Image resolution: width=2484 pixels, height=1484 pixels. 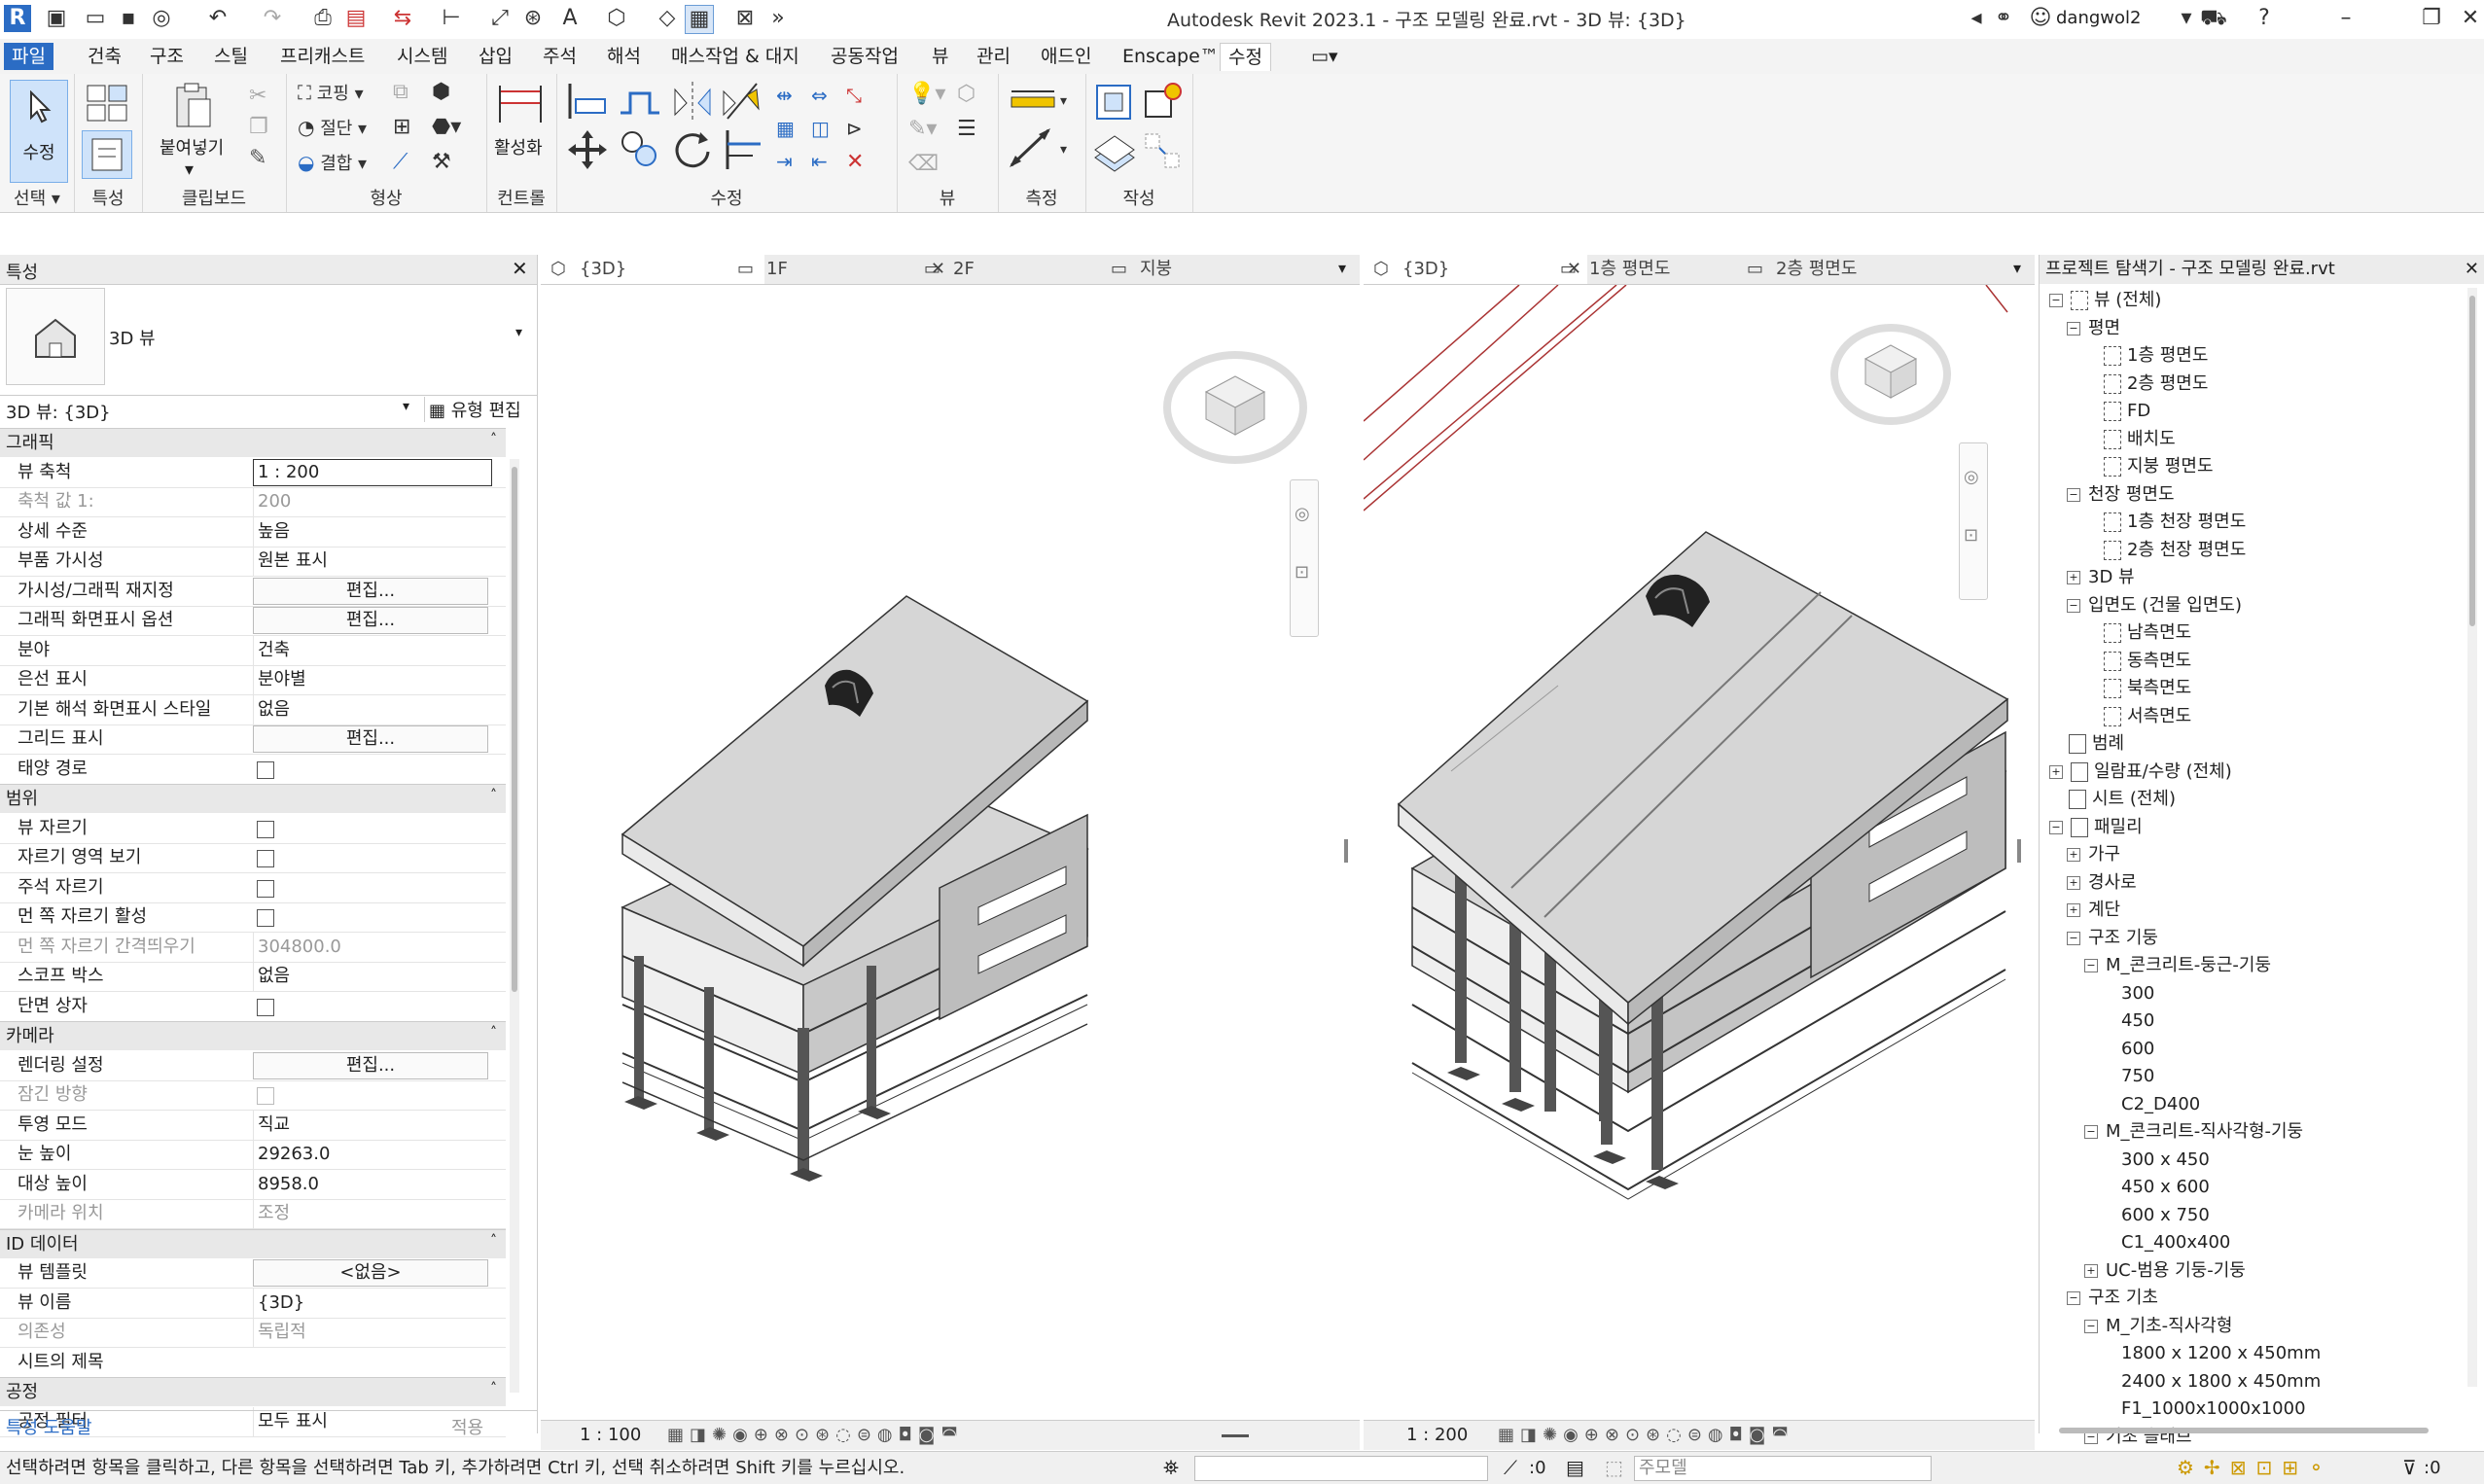 What do you see at coordinates (2147, 717) in the screenshot?
I see `browser-tree-node: 서측면도` at bounding box center [2147, 717].